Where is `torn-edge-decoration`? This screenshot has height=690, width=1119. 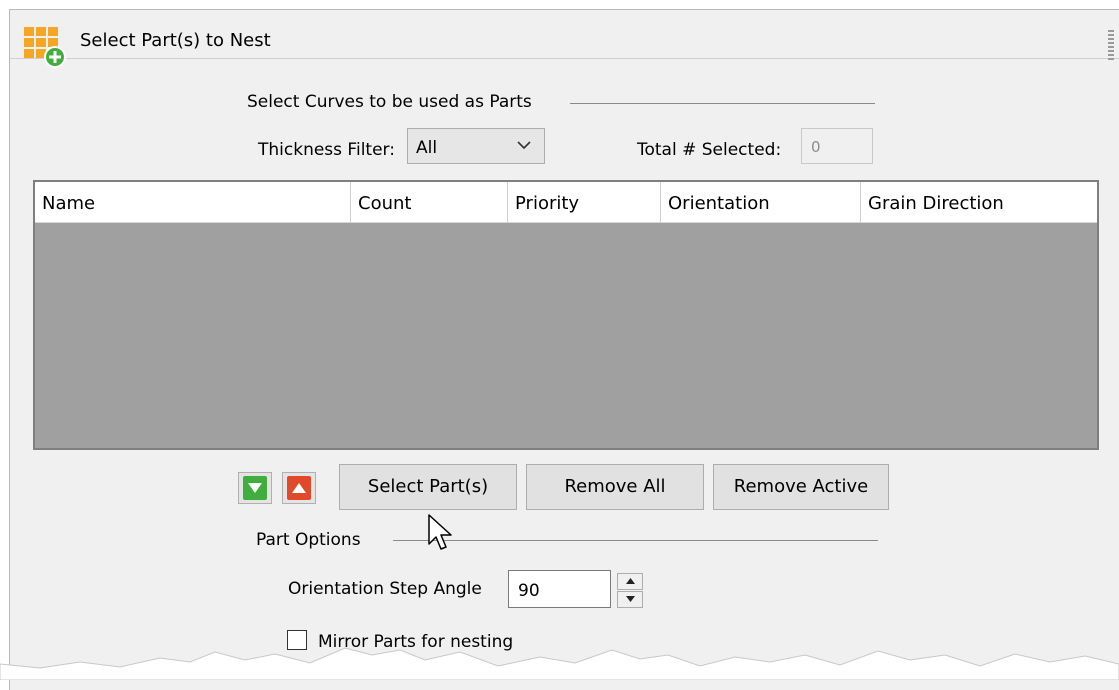 torn-edge-decoration is located at coordinates (559, 663).